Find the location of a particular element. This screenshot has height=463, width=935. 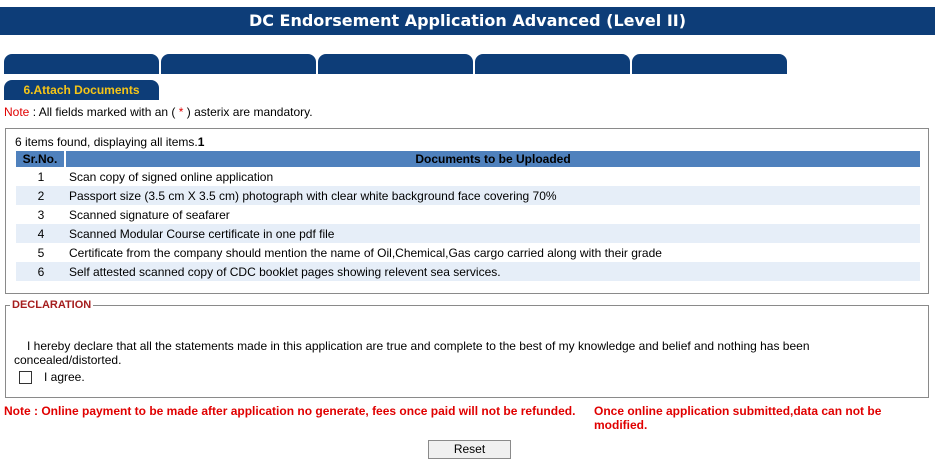

row-doc: Scan copy of signed online application is located at coordinates (171, 176).